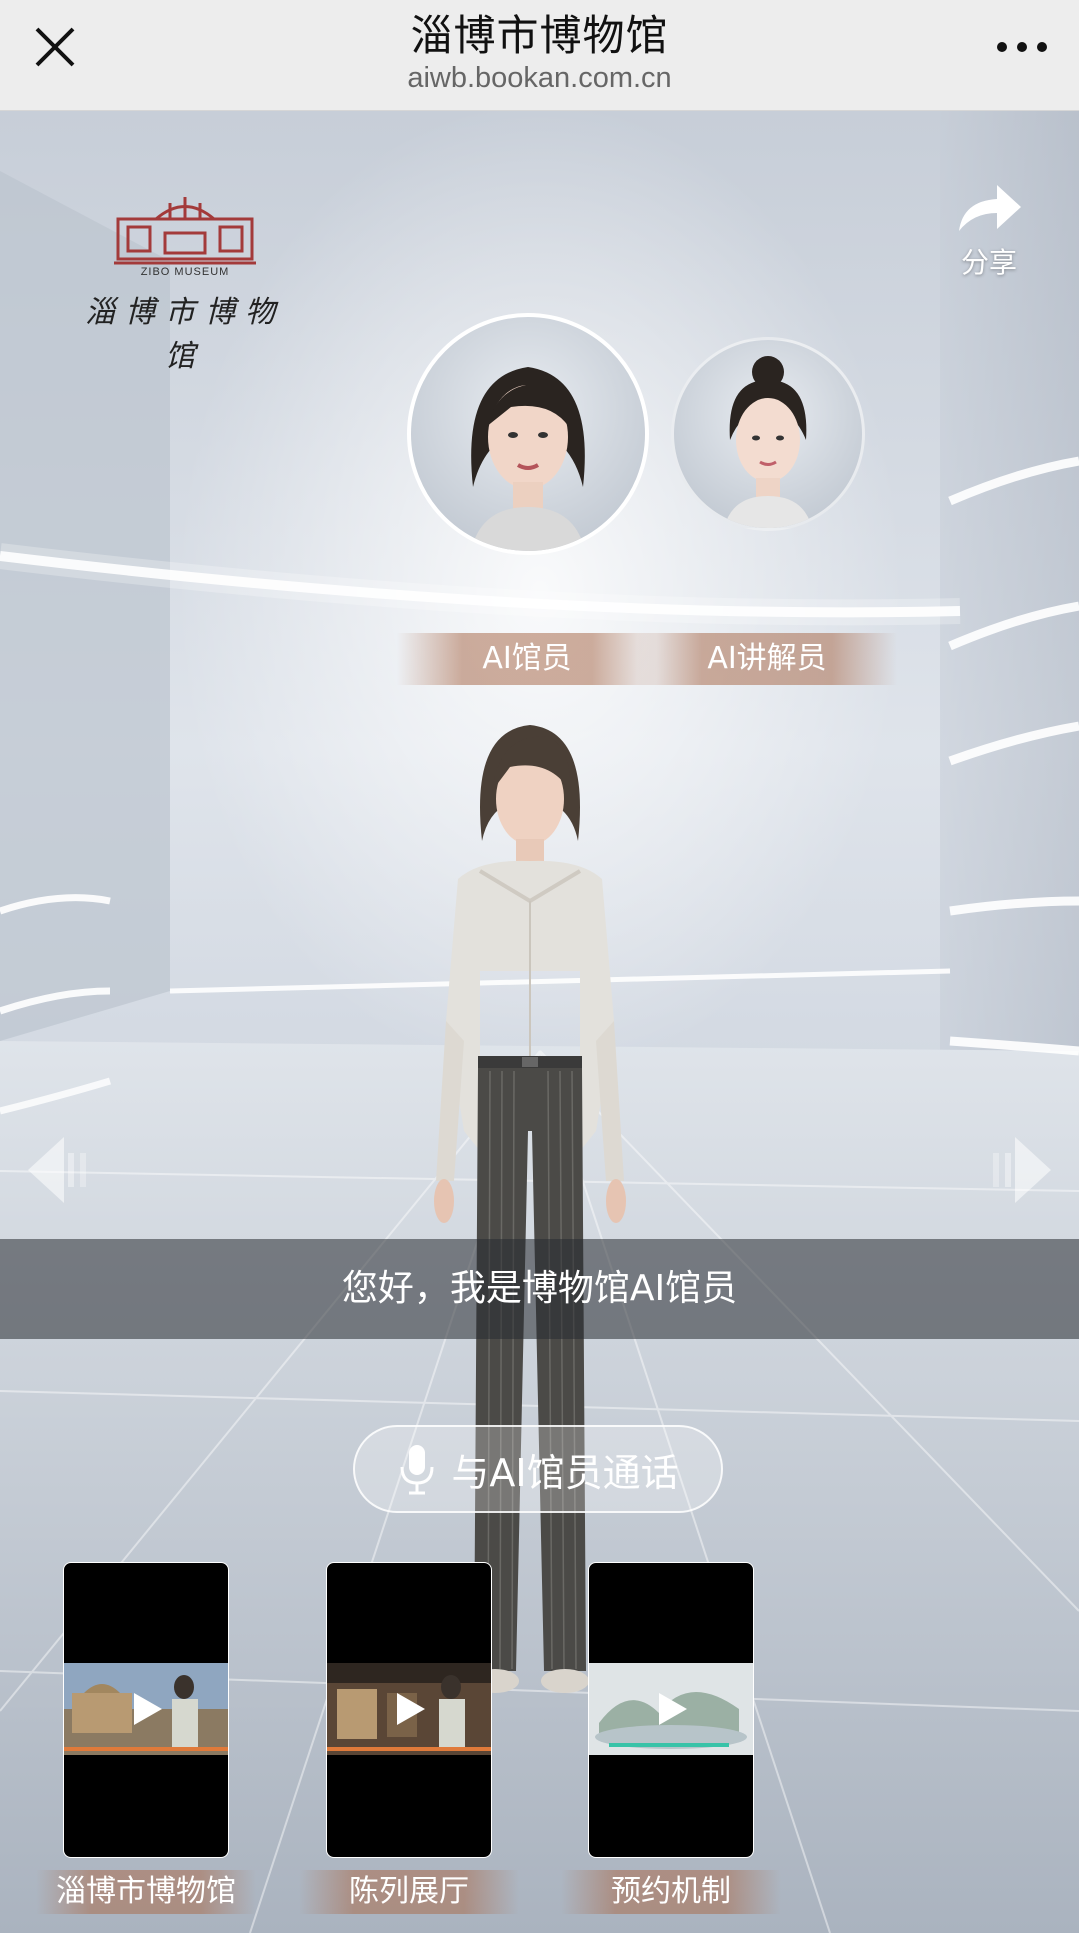  What do you see at coordinates (539, 78) in the screenshot?
I see `page-url: aiwb.bookan.com.cn` at bounding box center [539, 78].